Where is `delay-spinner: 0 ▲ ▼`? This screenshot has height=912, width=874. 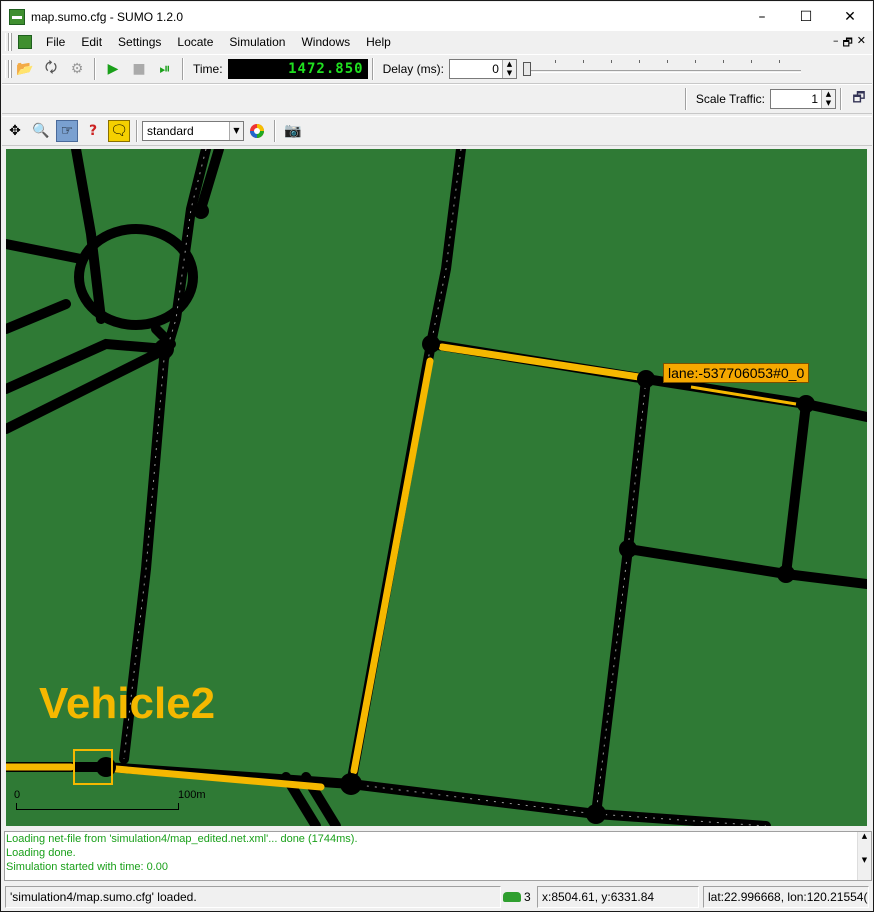
delay-spinner: 0 ▲ ▼ is located at coordinates (482, 69).